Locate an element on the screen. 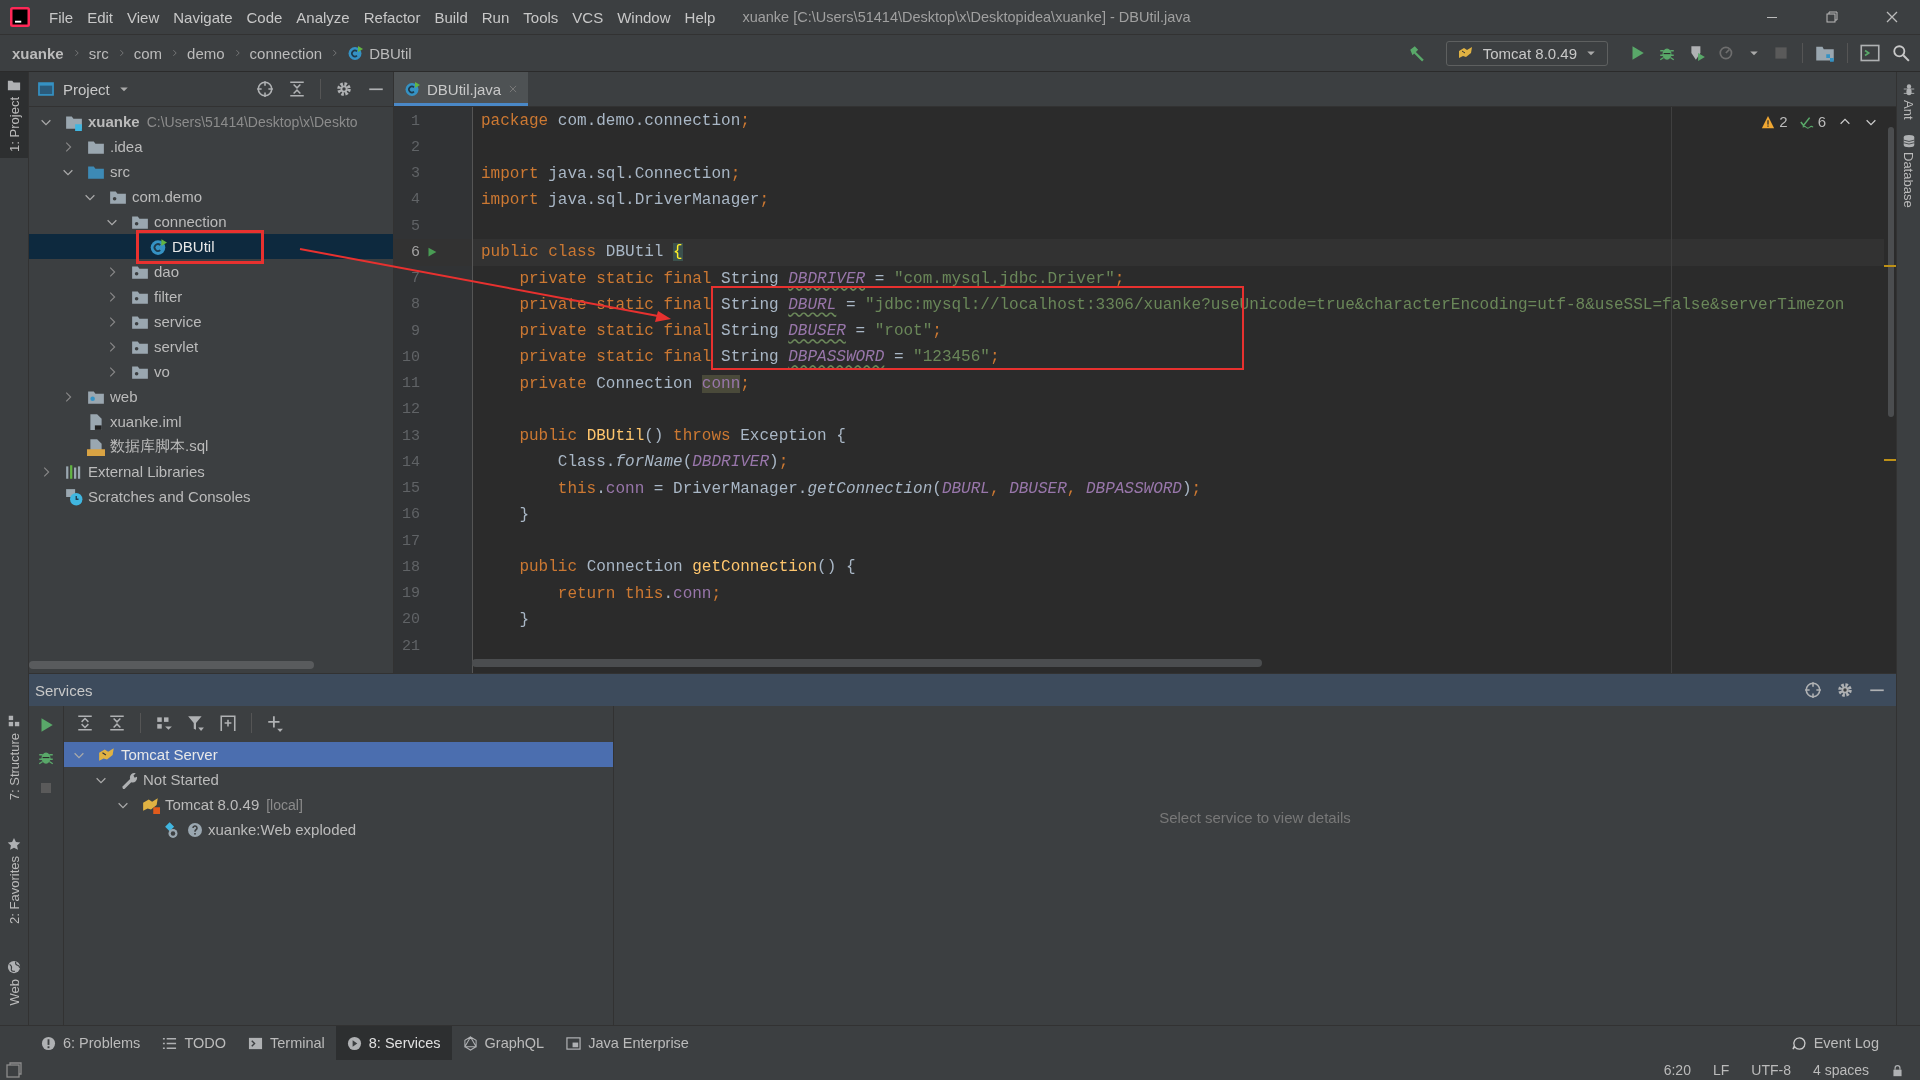  menu-item: Build is located at coordinates (451, 17).